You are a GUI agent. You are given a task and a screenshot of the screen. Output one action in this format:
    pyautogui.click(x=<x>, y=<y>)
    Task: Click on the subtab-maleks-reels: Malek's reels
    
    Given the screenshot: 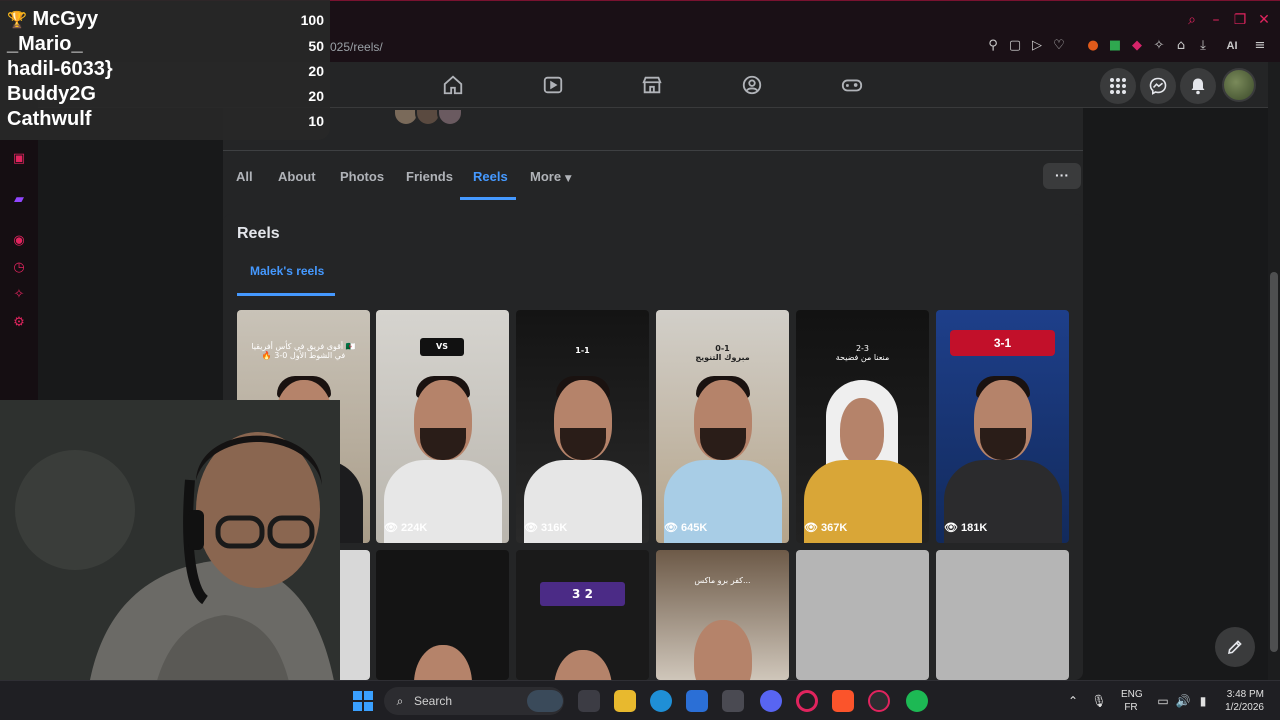 What is the action you would take?
    pyautogui.click(x=287, y=271)
    